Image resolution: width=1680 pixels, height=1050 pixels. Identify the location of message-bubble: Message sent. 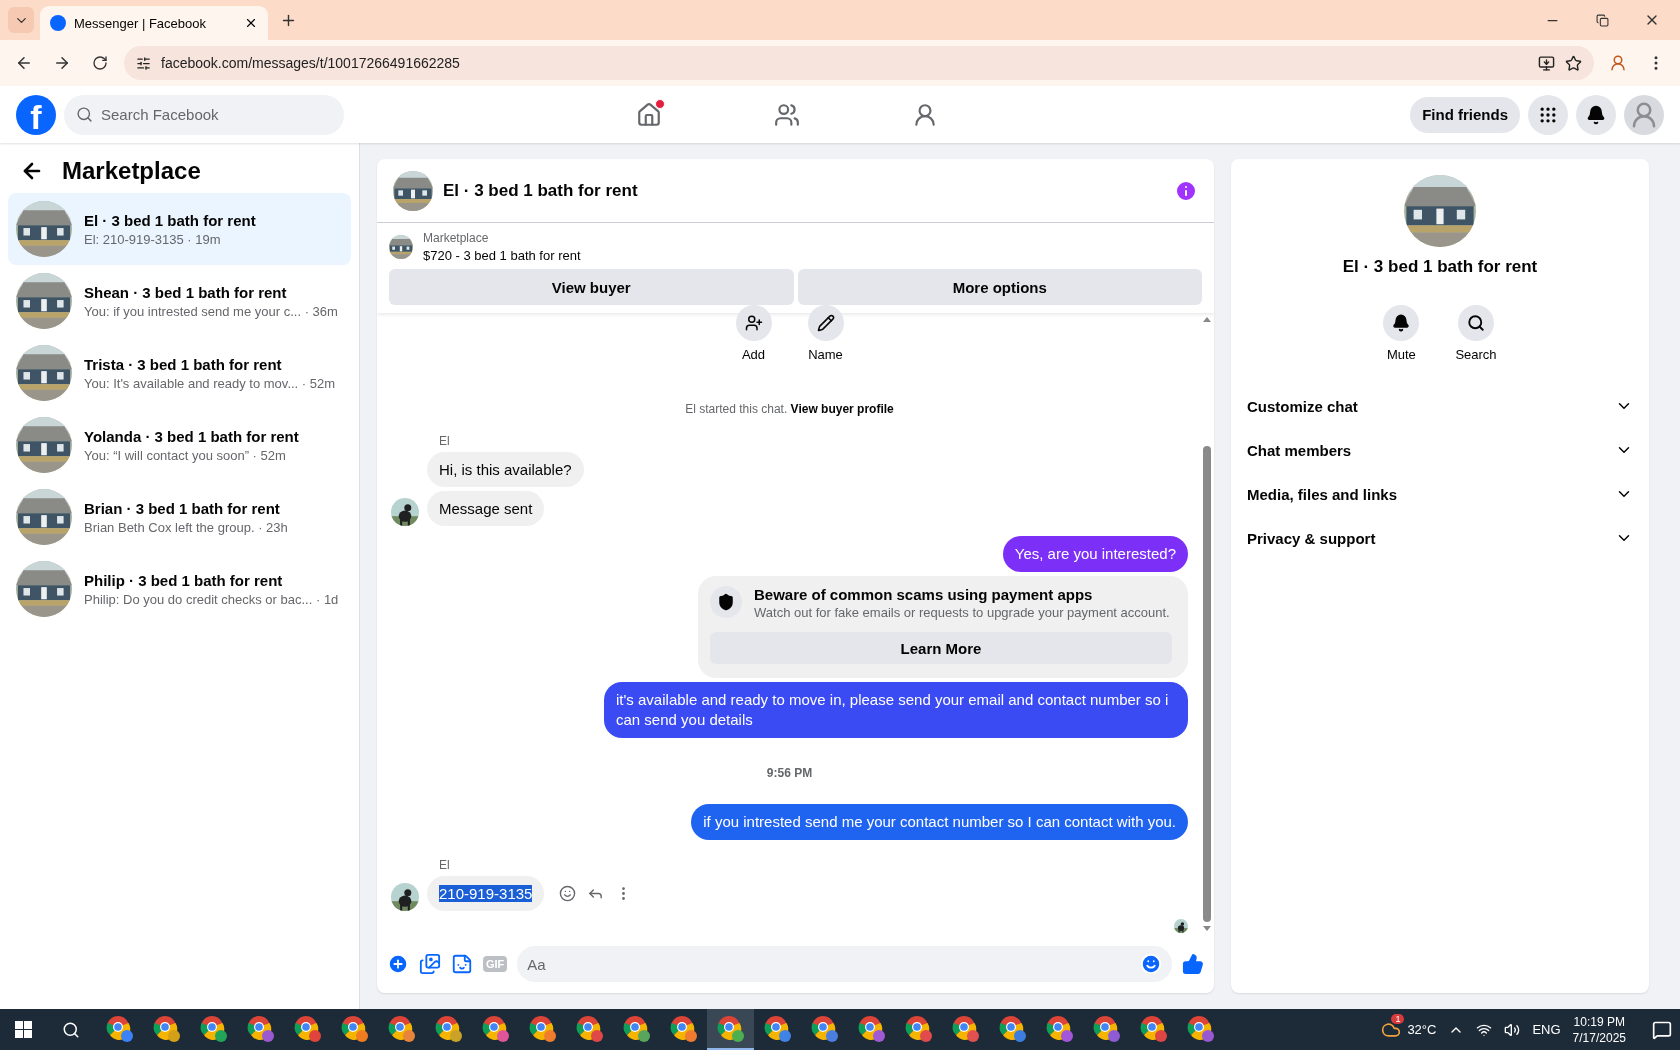
(486, 508).